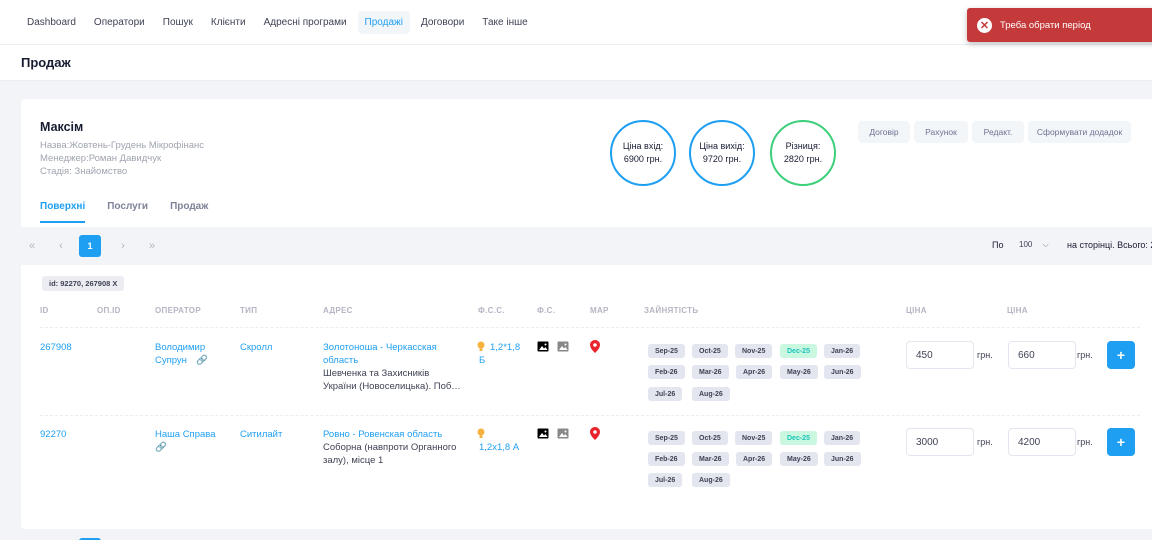 The image size is (1152, 540). Describe the element at coordinates (722, 159) in the screenshot. I see `price-out-value: 9720 грн.` at that location.